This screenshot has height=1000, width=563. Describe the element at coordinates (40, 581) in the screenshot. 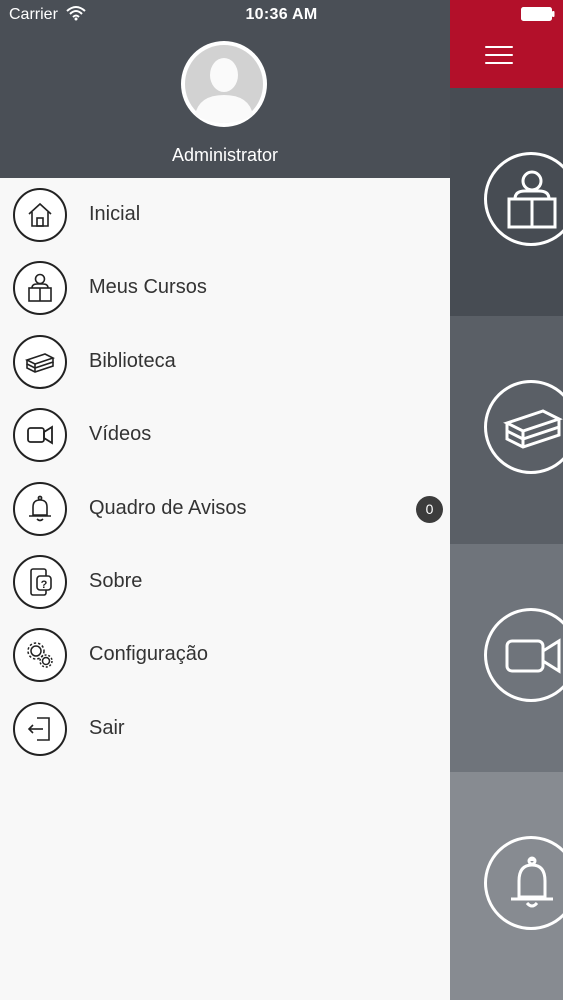

I see `phone-question-icon: ?` at that location.